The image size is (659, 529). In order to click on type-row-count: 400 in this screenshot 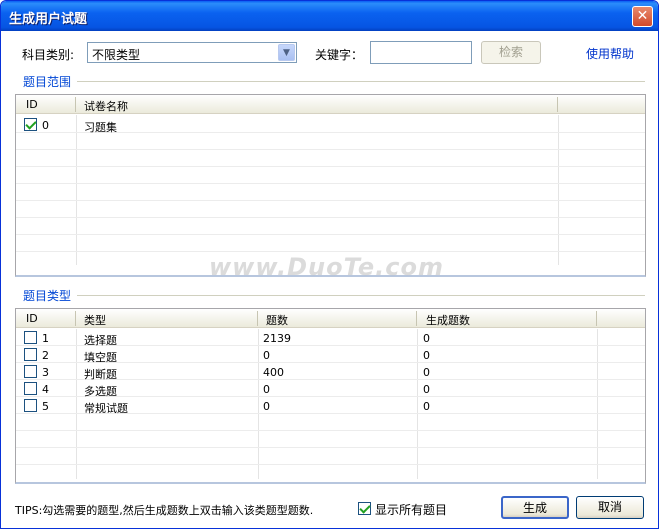, I will do `click(273, 372)`.